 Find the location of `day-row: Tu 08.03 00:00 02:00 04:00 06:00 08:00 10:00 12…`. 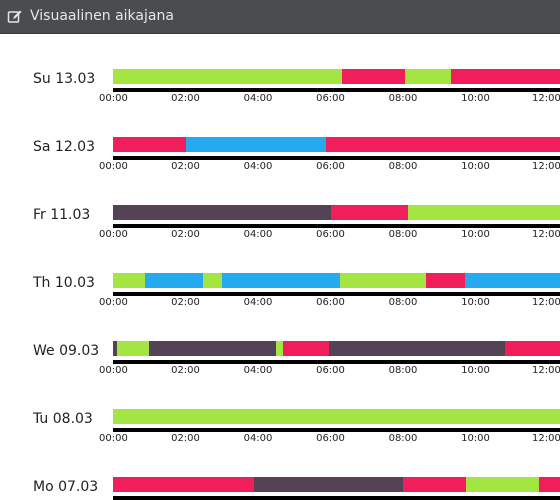

day-row: Tu 08.03 00:00 02:00 04:00 06:00 08:00 10:00 12… is located at coordinates (280, 409).